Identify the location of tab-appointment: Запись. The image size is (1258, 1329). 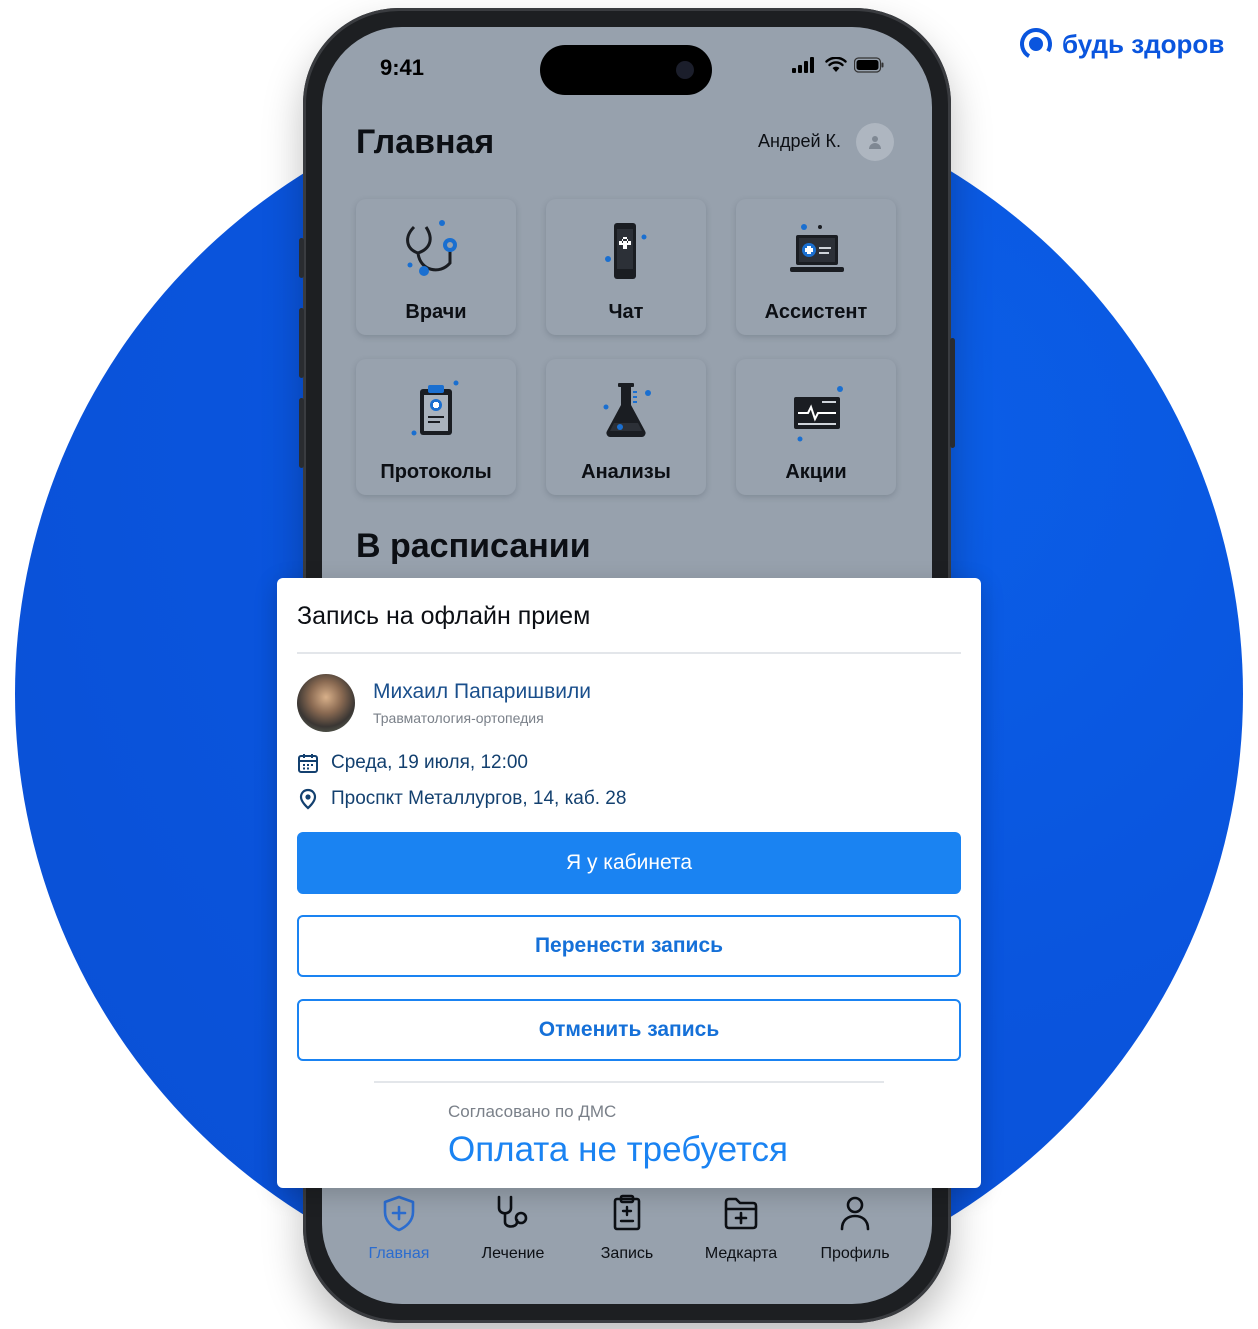
(627, 1228).